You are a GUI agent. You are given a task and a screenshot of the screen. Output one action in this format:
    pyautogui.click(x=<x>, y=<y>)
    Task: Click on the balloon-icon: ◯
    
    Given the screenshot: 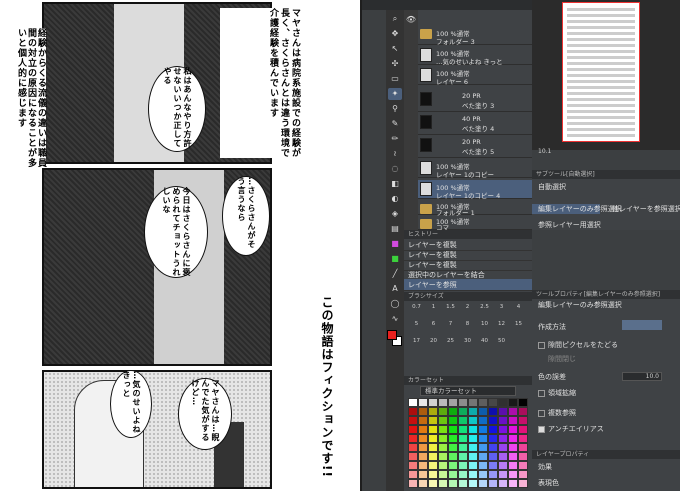 What is the action you would take?
    pyautogui.click(x=395, y=304)
    